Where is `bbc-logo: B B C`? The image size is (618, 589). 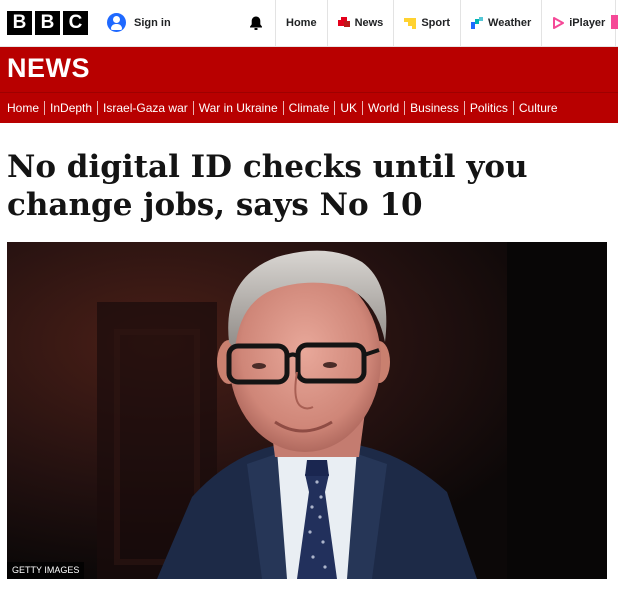
bbc-logo: B B C is located at coordinates (47, 23).